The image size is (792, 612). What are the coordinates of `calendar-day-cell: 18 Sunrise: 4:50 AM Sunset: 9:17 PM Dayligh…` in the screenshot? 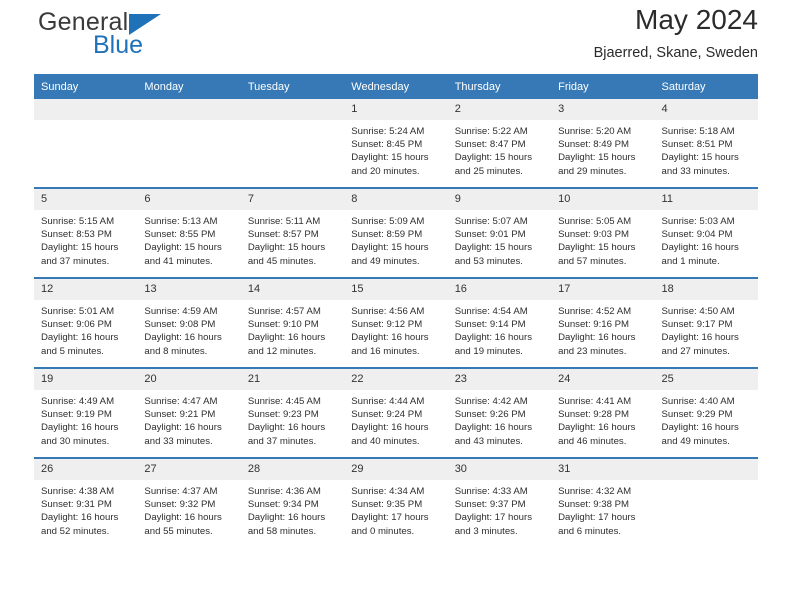 It's located at (706, 322).